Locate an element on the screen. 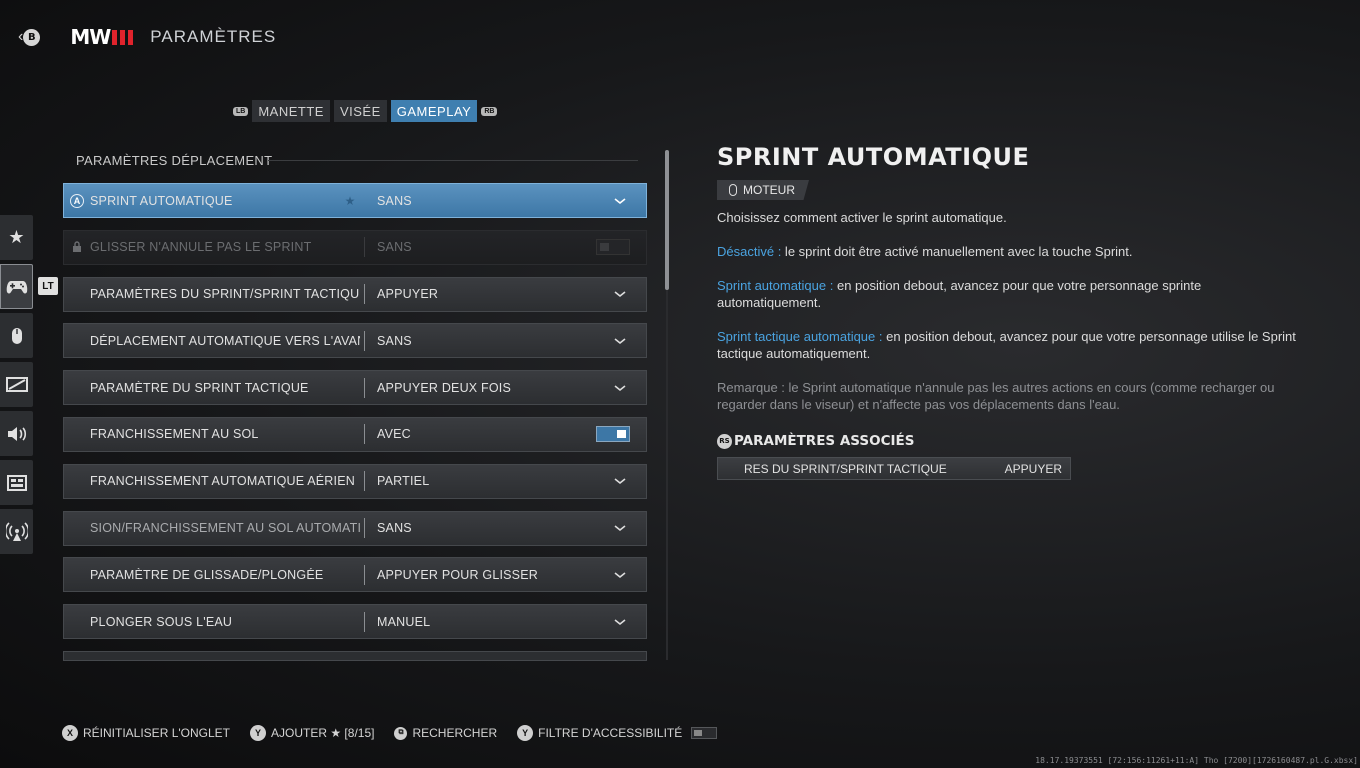  setting-label: FRANCHISSEMENT AU SOL is located at coordinates (174, 434).